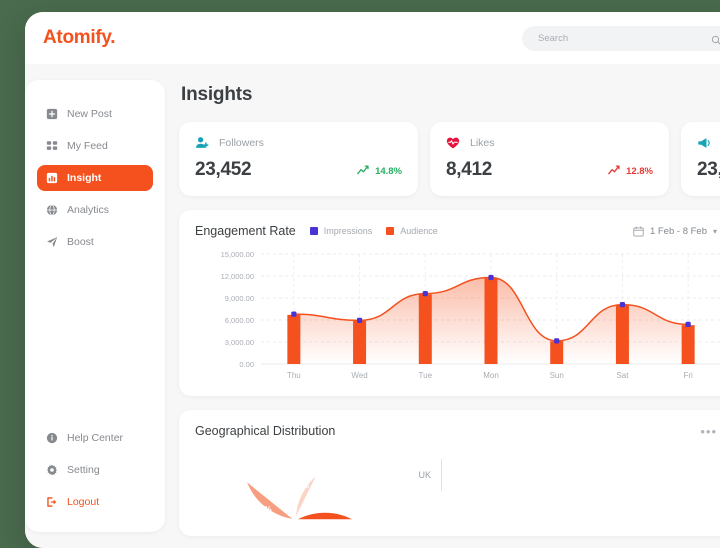 The width and height of the screenshot is (720, 548). I want to click on legend-item-impressions: Impressions, so click(341, 231).